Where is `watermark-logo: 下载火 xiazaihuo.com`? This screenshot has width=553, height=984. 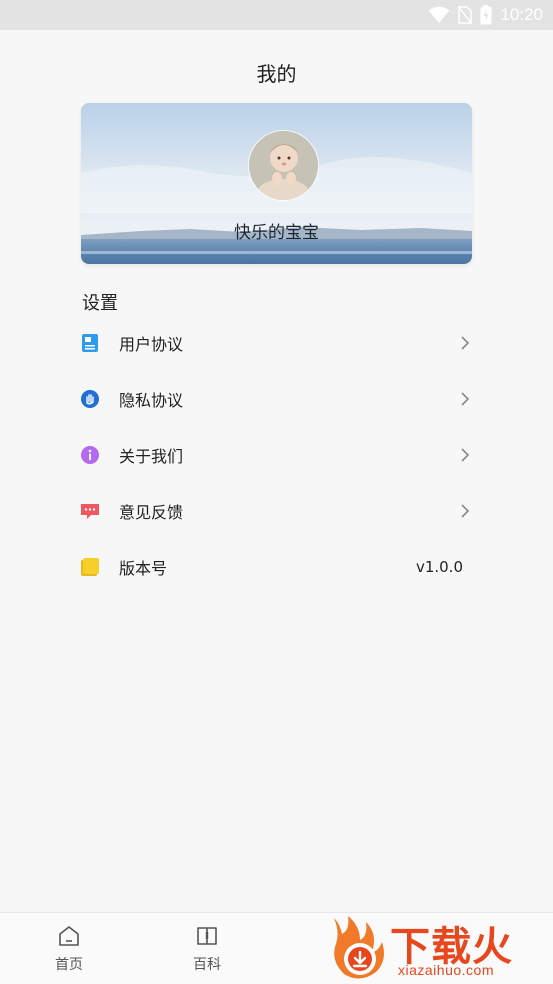 watermark-logo: 下载火 xiazaihuo.com is located at coordinates (439, 947).